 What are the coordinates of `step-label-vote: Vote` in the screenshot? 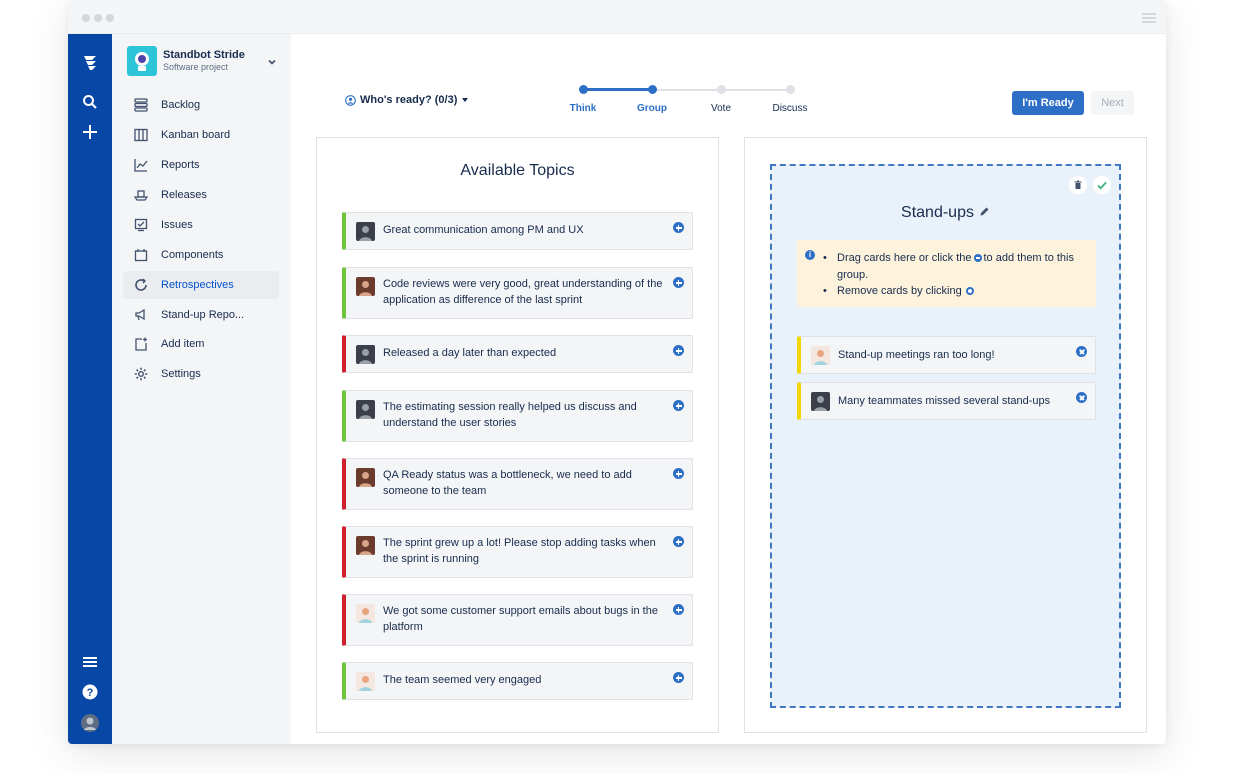 It's located at (721, 108).